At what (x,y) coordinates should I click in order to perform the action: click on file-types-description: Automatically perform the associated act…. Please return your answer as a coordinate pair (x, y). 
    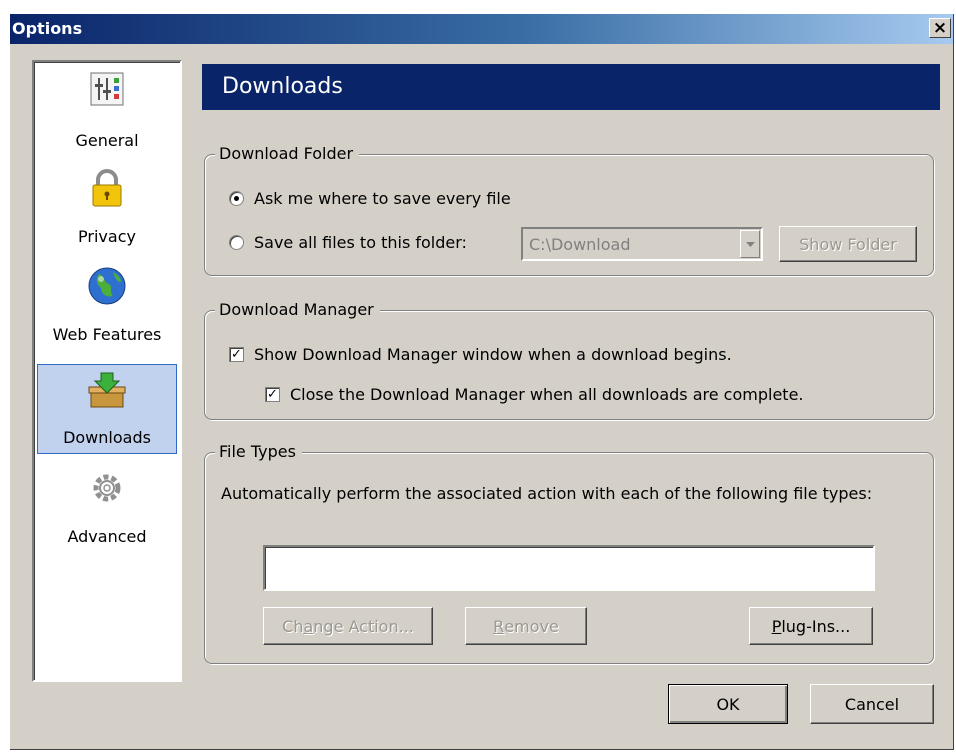
    Looking at the image, I should click on (547, 493).